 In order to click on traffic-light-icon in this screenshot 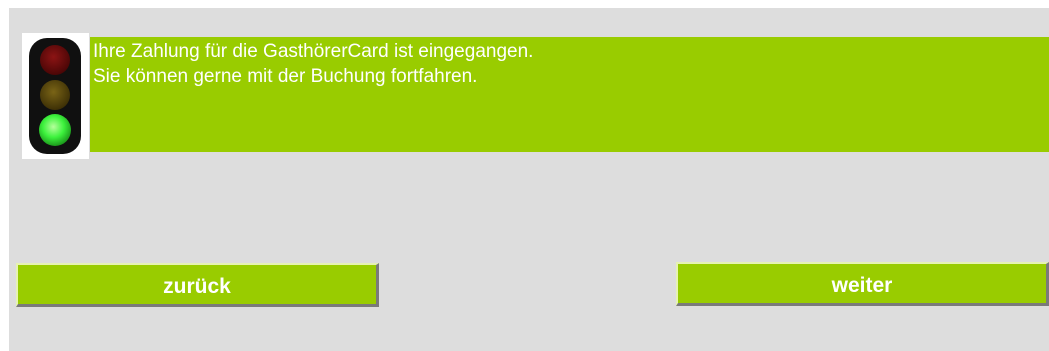, I will do `click(55, 96)`.